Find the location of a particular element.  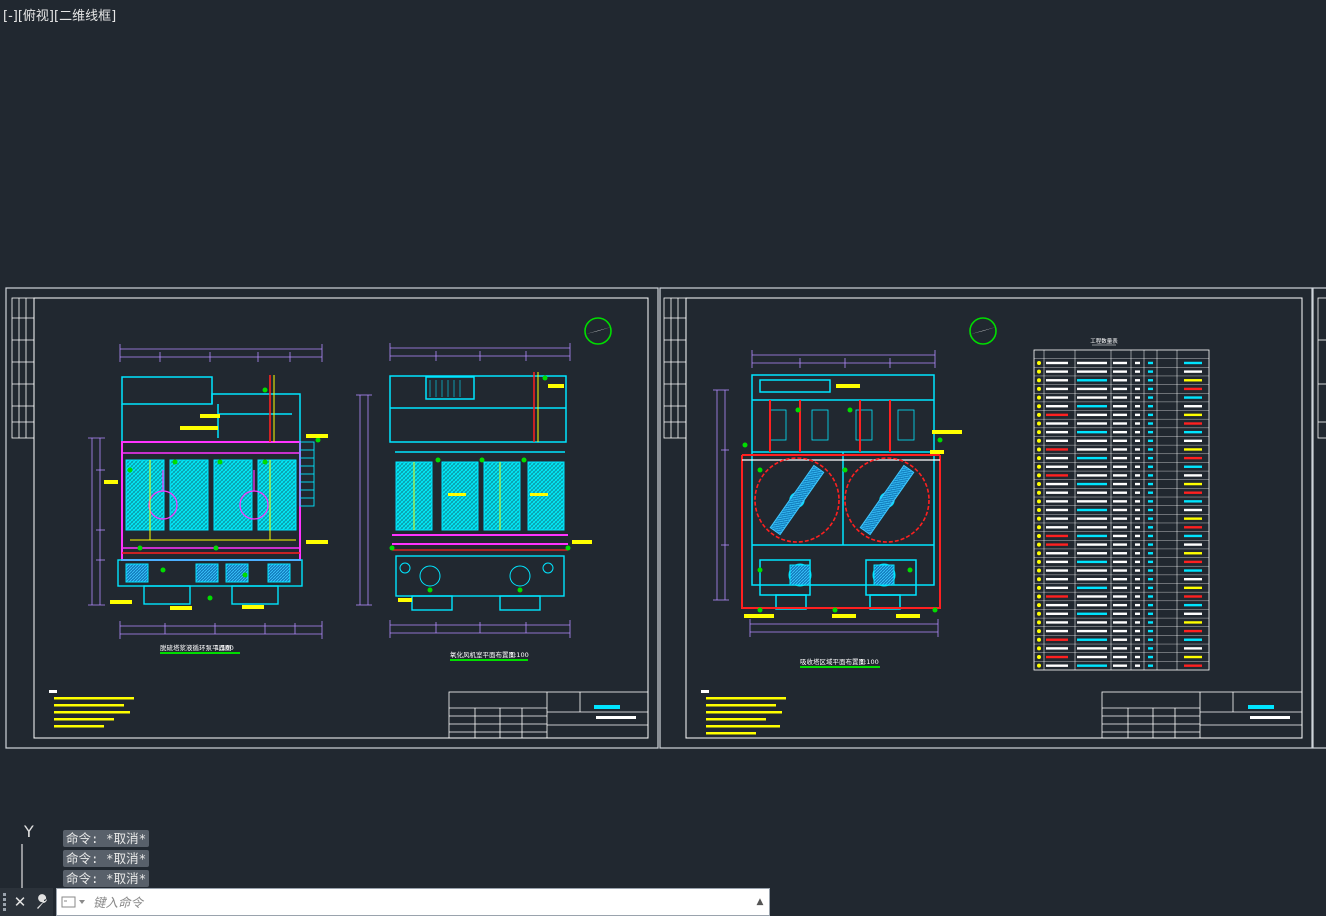

plan-c-title: 吸收塔区域平面布置图 1:100 is located at coordinates (840, 662).